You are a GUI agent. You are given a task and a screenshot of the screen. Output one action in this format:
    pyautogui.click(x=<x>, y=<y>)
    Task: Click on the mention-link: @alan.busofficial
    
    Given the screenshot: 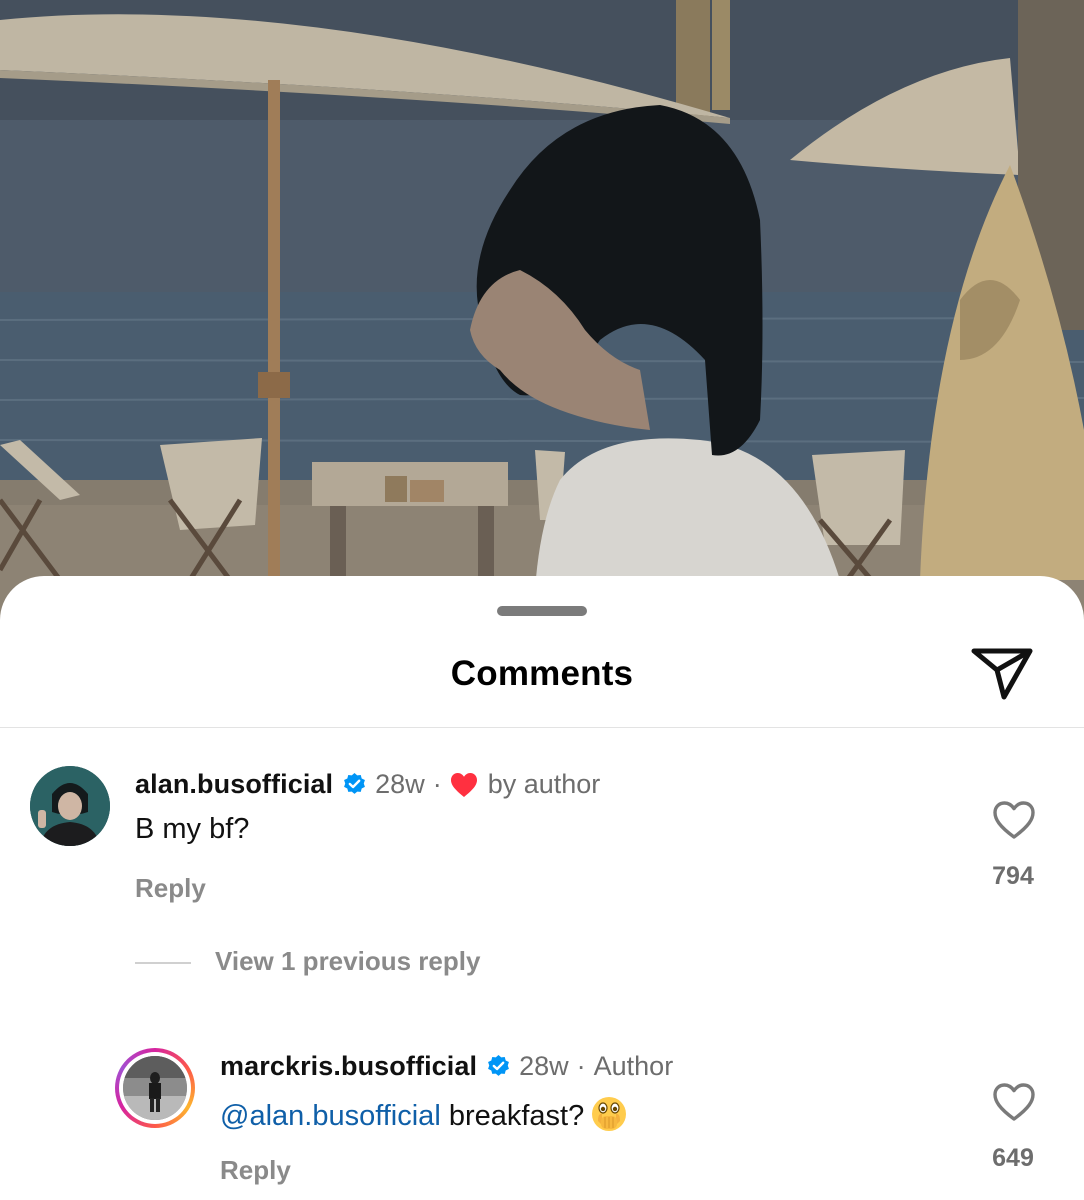 What is the action you would take?
    pyautogui.click(x=330, y=1116)
    